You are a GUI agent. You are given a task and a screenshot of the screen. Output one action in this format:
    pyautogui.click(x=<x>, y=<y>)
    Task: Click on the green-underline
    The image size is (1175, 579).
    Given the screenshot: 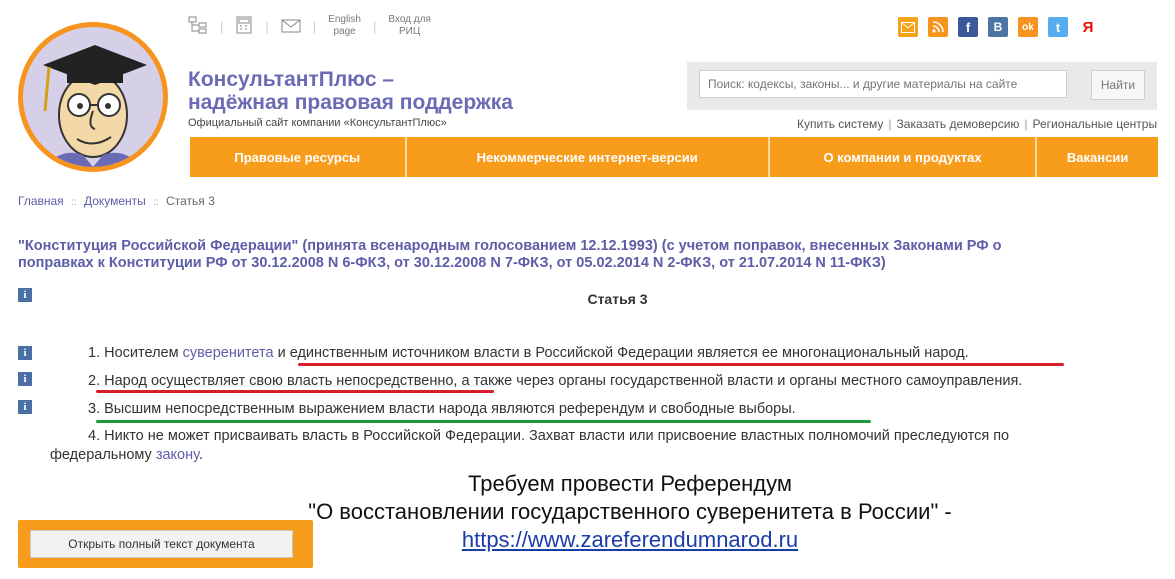 What is the action you would take?
    pyautogui.click(x=483, y=421)
    